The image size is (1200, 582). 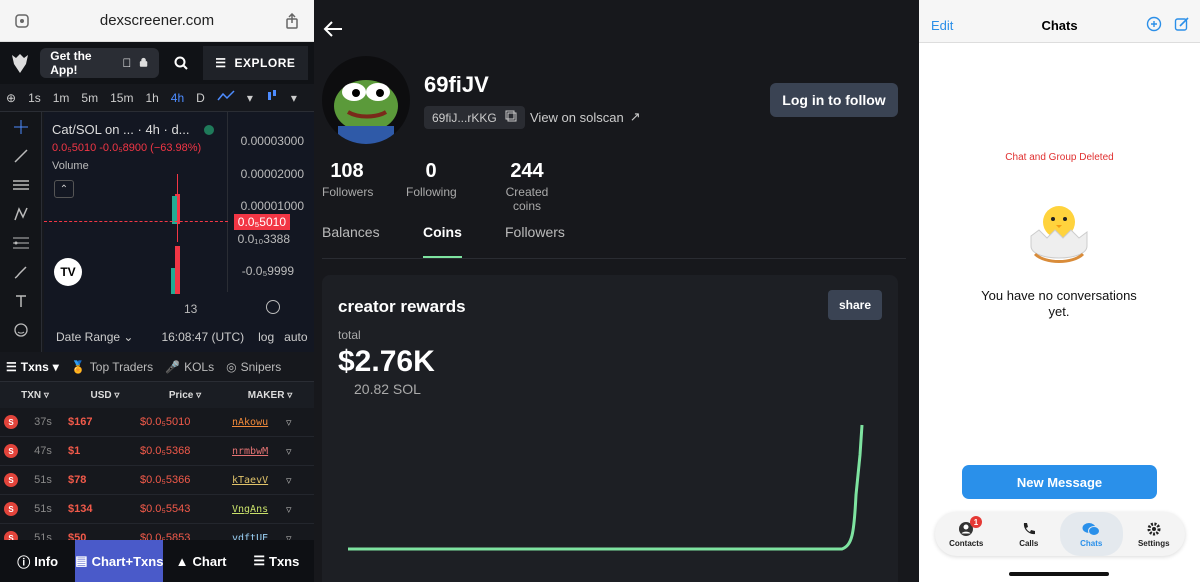 I want to click on tab-followers: Followers, so click(x=535, y=232).